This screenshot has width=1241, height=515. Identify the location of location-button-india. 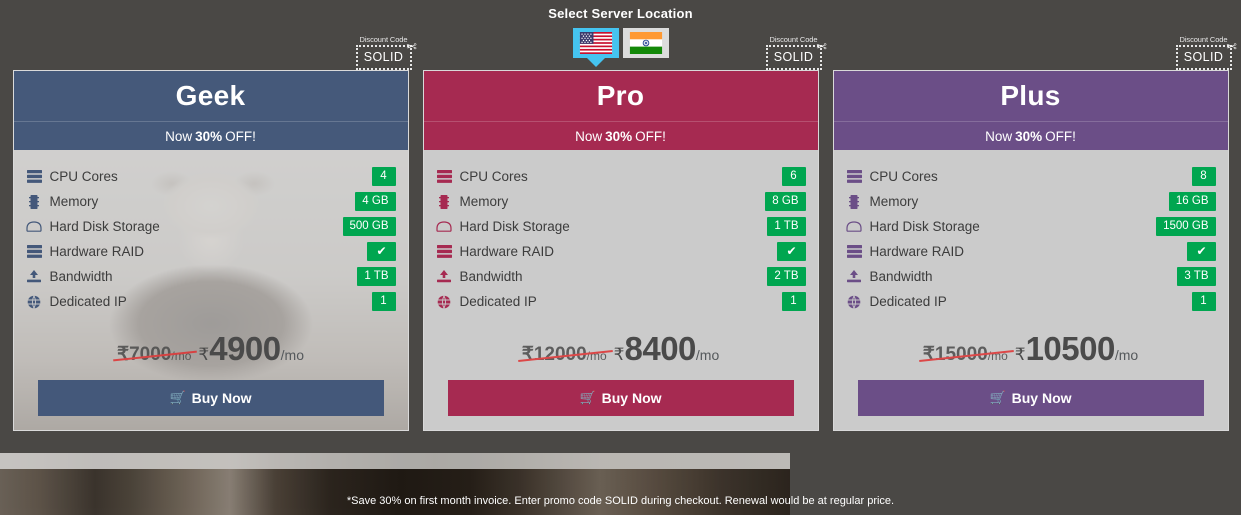
(645, 43).